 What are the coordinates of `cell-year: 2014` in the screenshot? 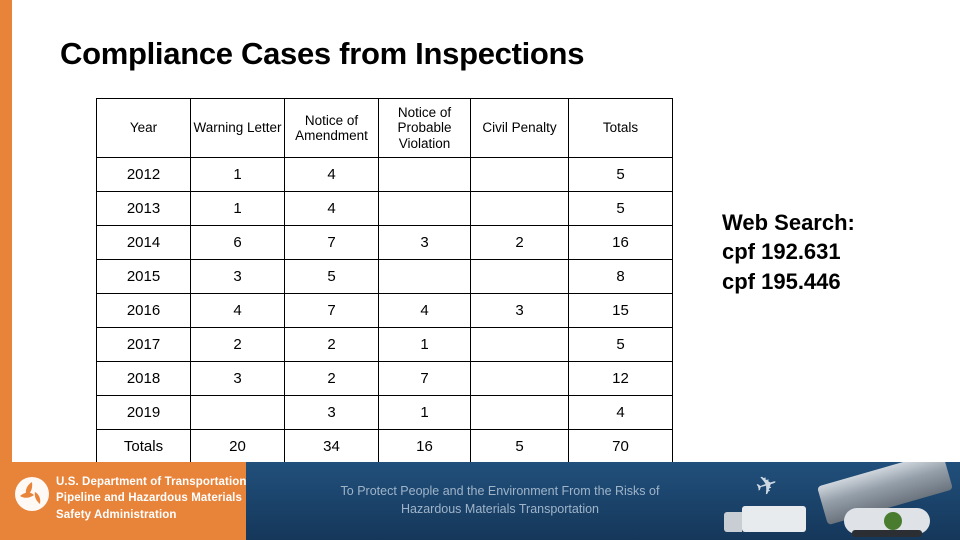 It's located at (143, 242).